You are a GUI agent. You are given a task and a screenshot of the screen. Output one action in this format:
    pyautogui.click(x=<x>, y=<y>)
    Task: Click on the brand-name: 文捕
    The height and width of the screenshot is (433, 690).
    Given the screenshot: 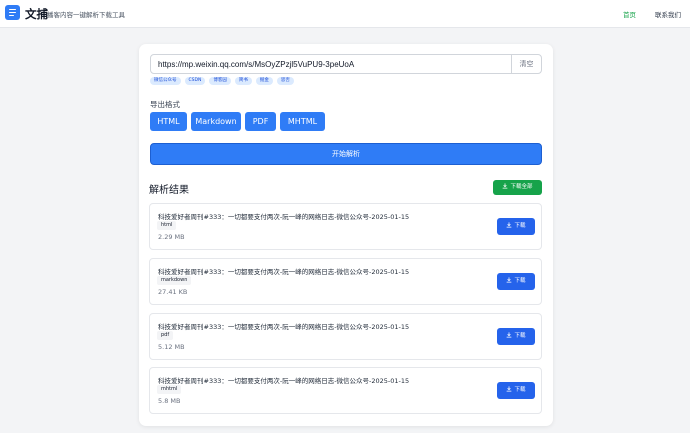 What is the action you would take?
    pyautogui.click(x=36, y=14)
    